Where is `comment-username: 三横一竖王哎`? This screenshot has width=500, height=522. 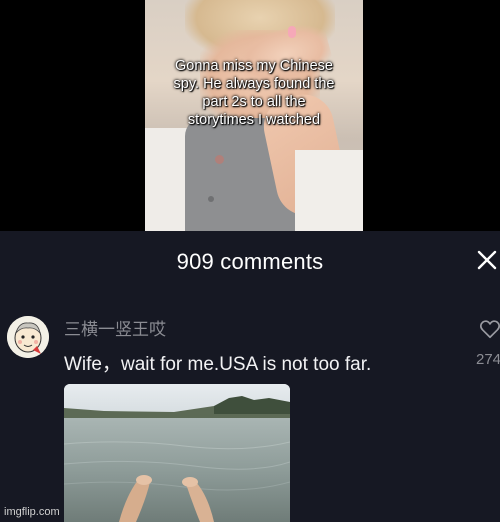
comment-username: 三横一竖王哎 is located at coordinates (115, 327).